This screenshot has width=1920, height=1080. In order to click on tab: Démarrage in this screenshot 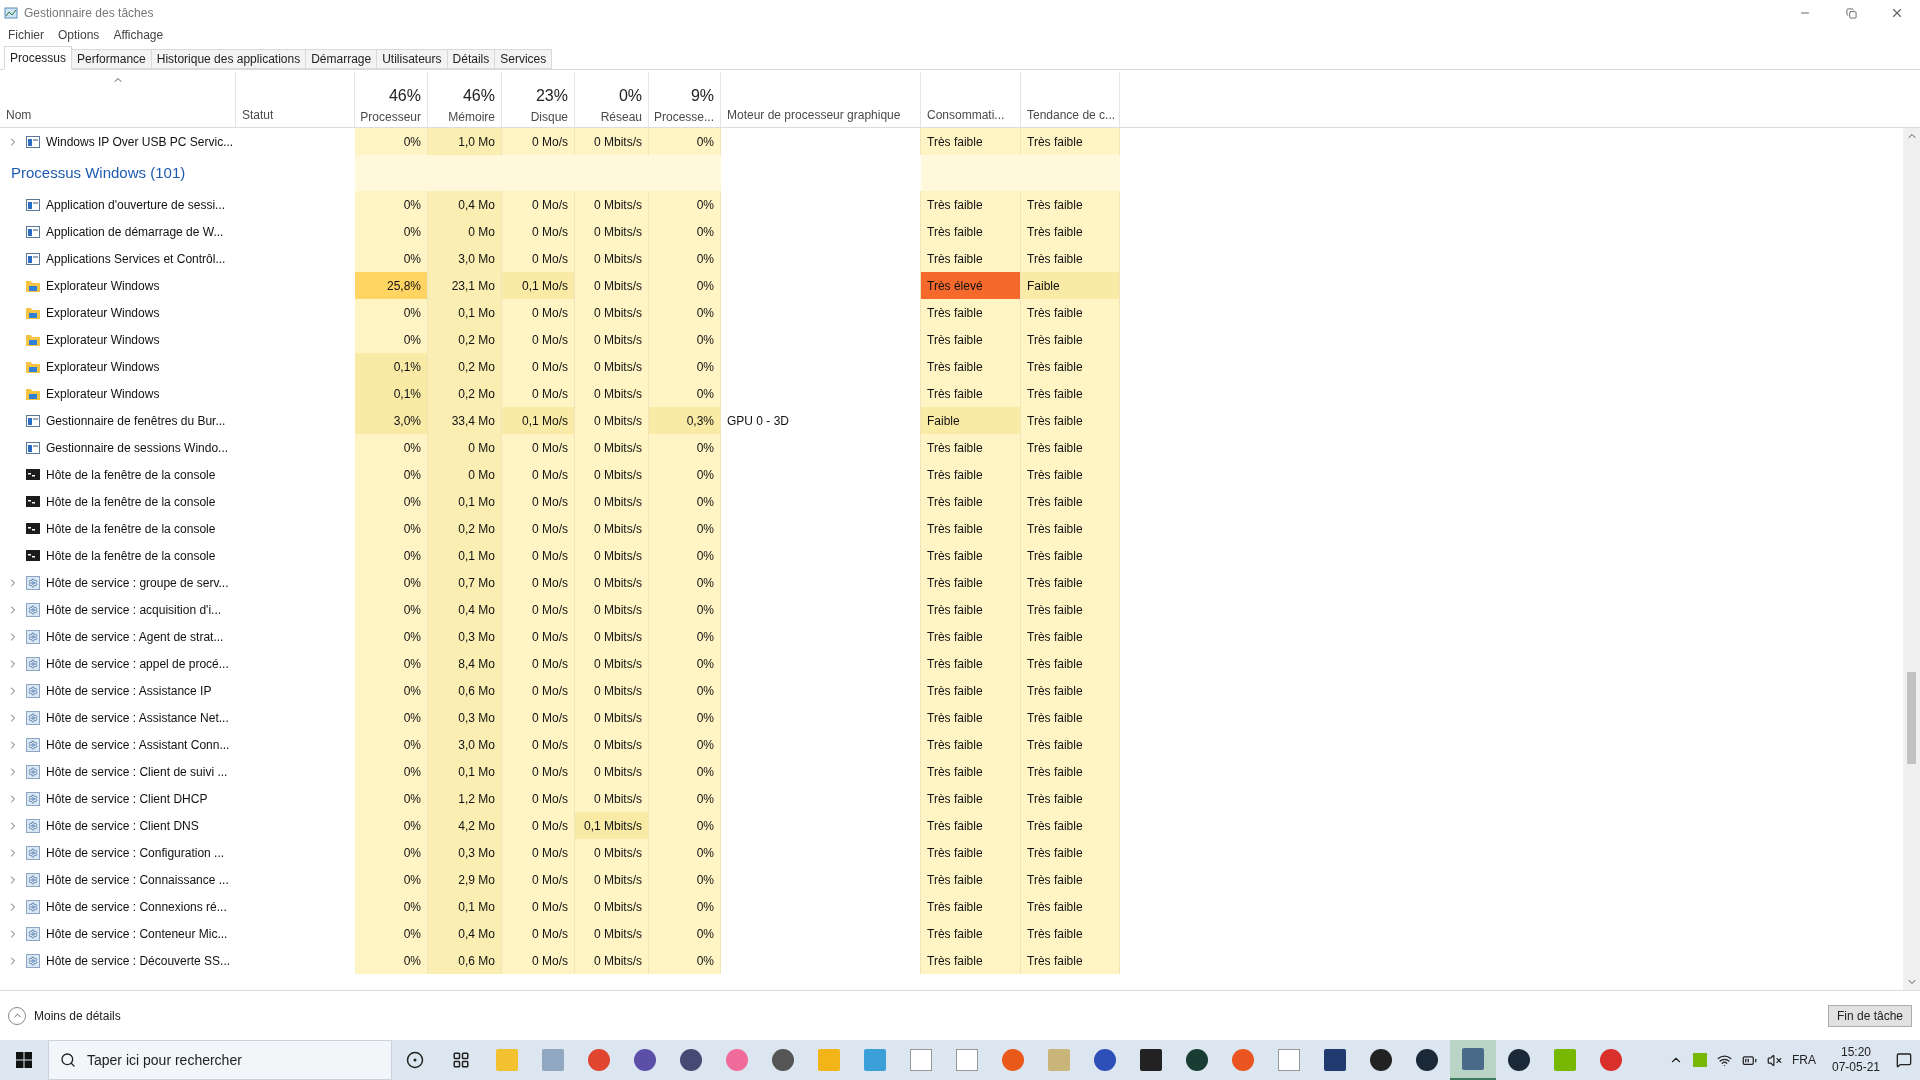, I will do `click(342, 59)`.